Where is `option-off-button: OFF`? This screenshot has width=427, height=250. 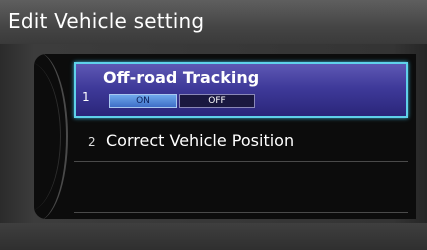
option-off-button: OFF is located at coordinates (217, 101).